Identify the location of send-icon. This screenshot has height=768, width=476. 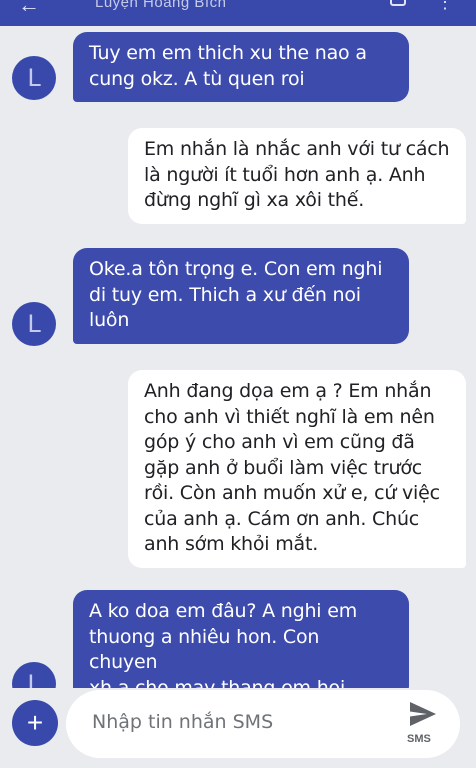
(423, 714).